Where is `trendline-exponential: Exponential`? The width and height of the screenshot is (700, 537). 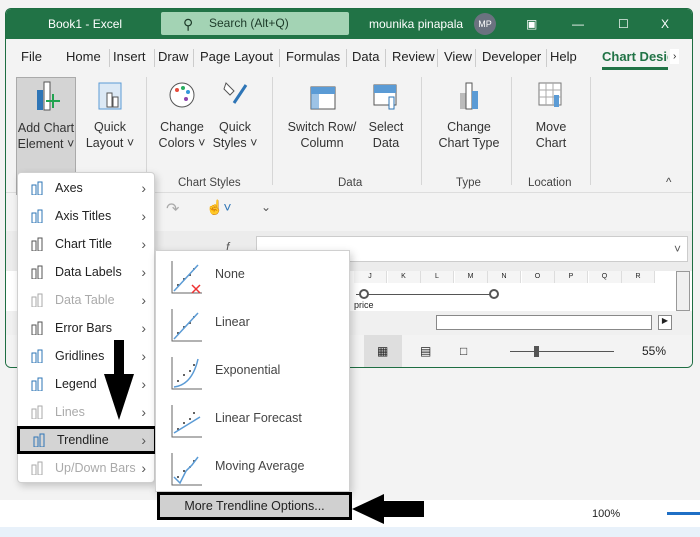
trendline-exponential: Exponential is located at coordinates (252, 371).